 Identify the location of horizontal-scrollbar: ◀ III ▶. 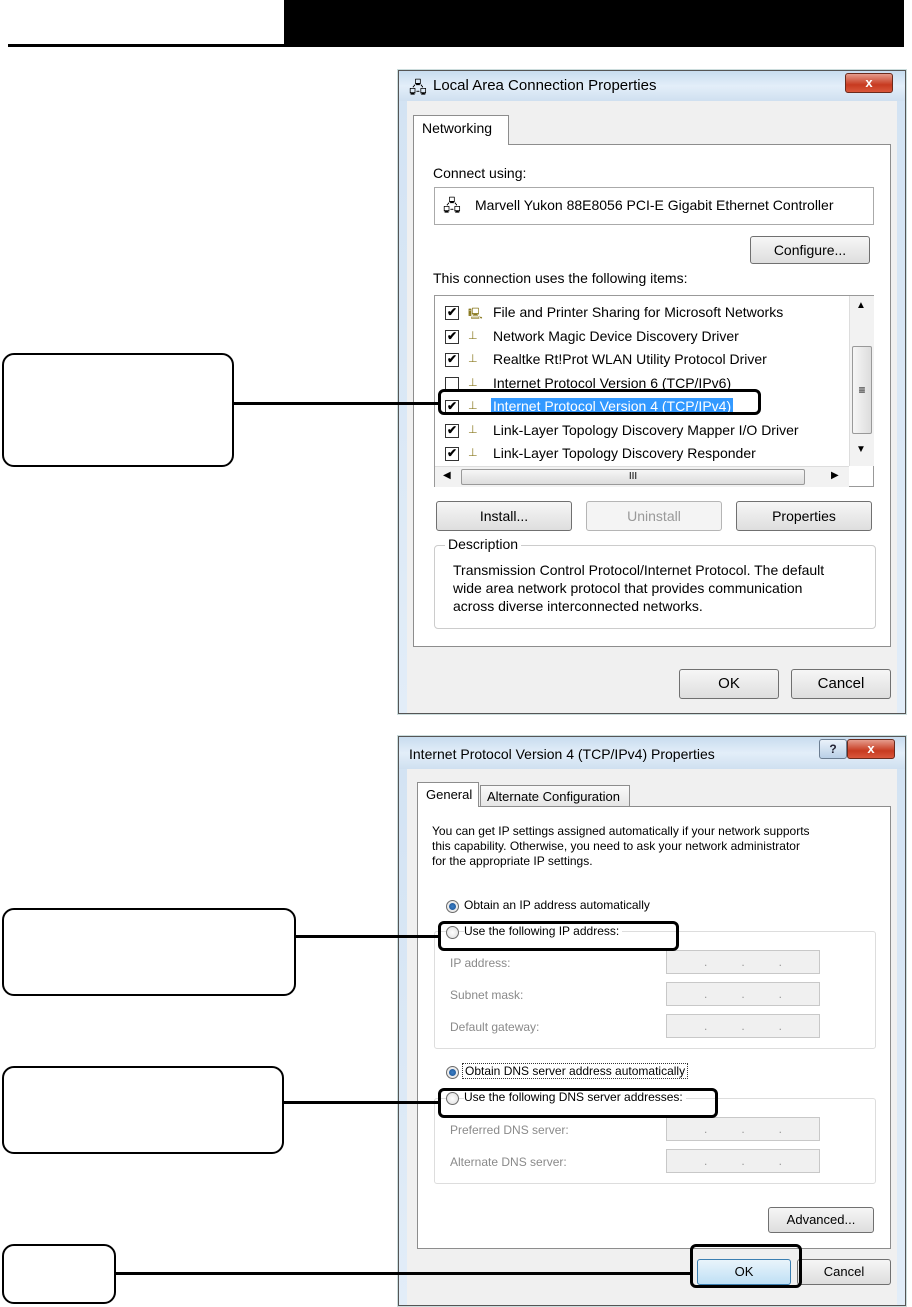
(642, 476).